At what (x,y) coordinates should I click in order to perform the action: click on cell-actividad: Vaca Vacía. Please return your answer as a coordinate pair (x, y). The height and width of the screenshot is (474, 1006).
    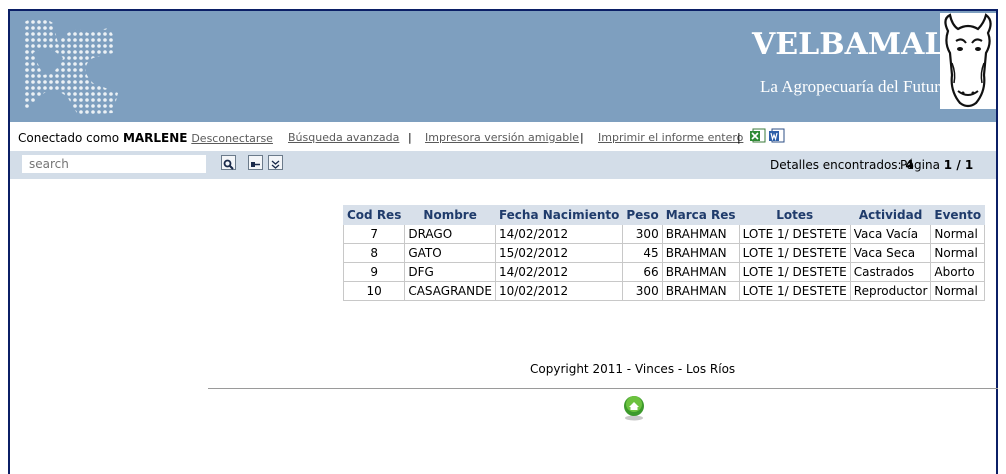
    Looking at the image, I should click on (890, 234).